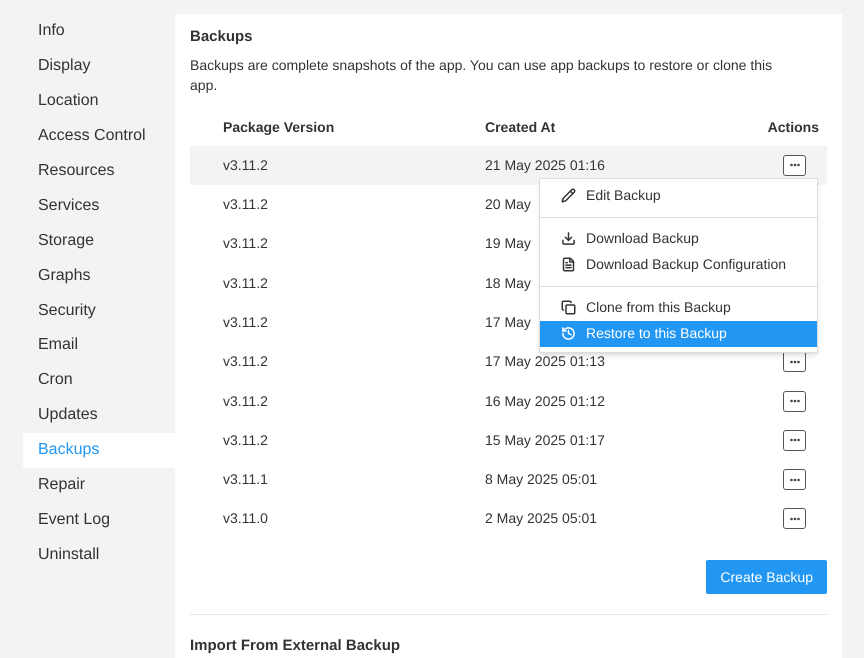  What do you see at coordinates (99, 171) in the screenshot?
I see `sidebar-item: Resources` at bounding box center [99, 171].